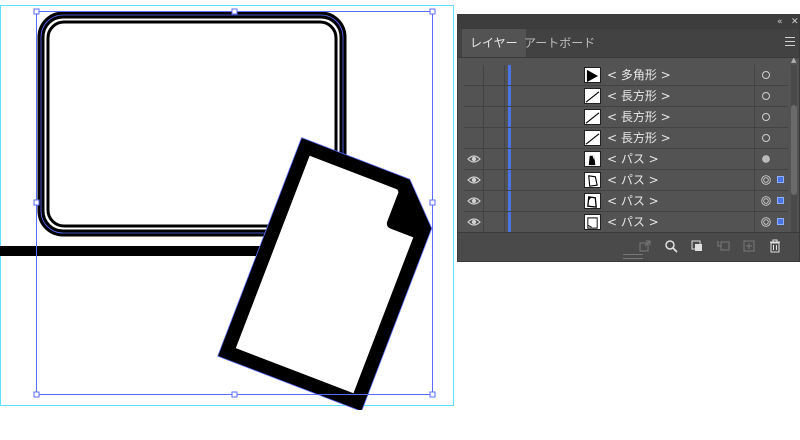 The height and width of the screenshot is (440, 800). Describe the element at coordinates (723, 246) in the screenshot. I see `new-sublayer-icon` at that location.